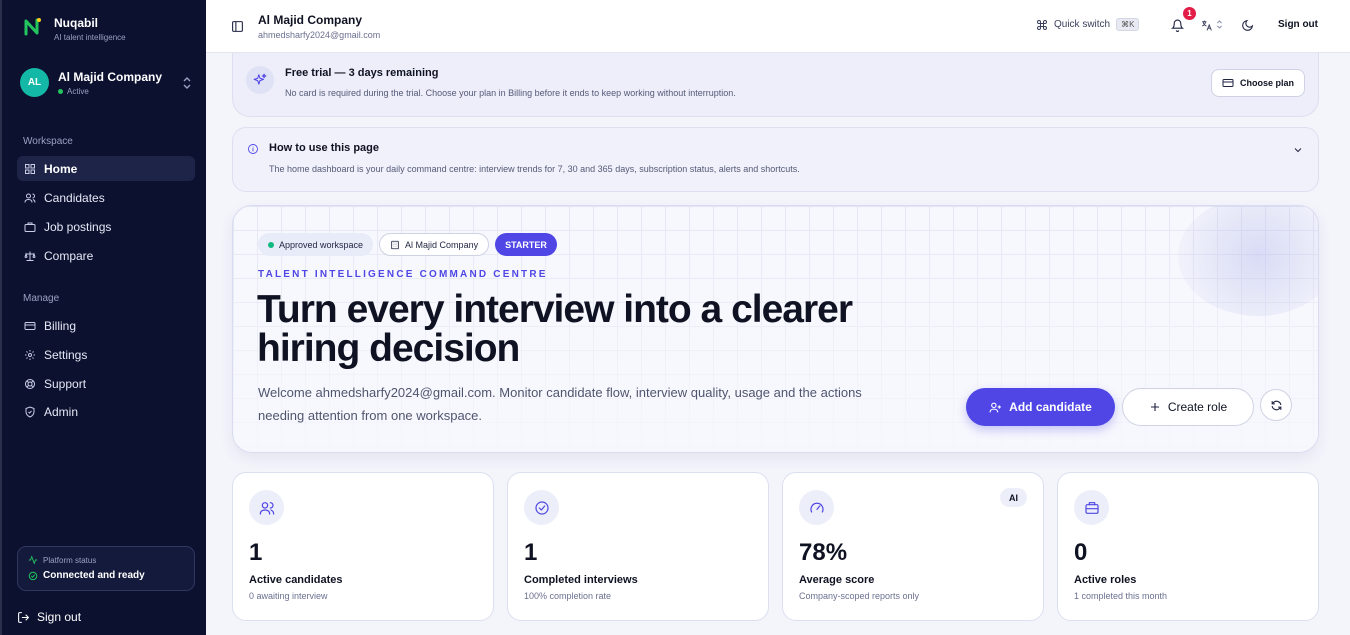  I want to click on sidebar-item-label: Settings, so click(66, 354).